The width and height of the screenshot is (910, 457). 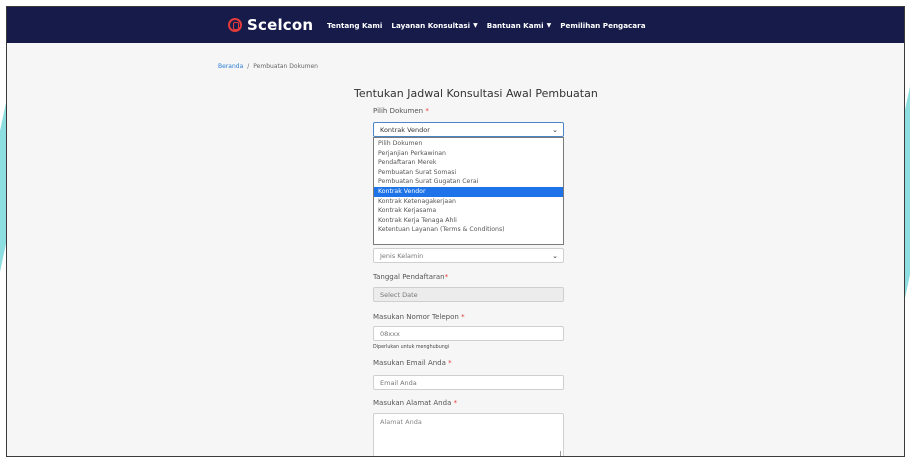 I want to click on phone-input-placeholder: 08xxx, so click(x=390, y=333).